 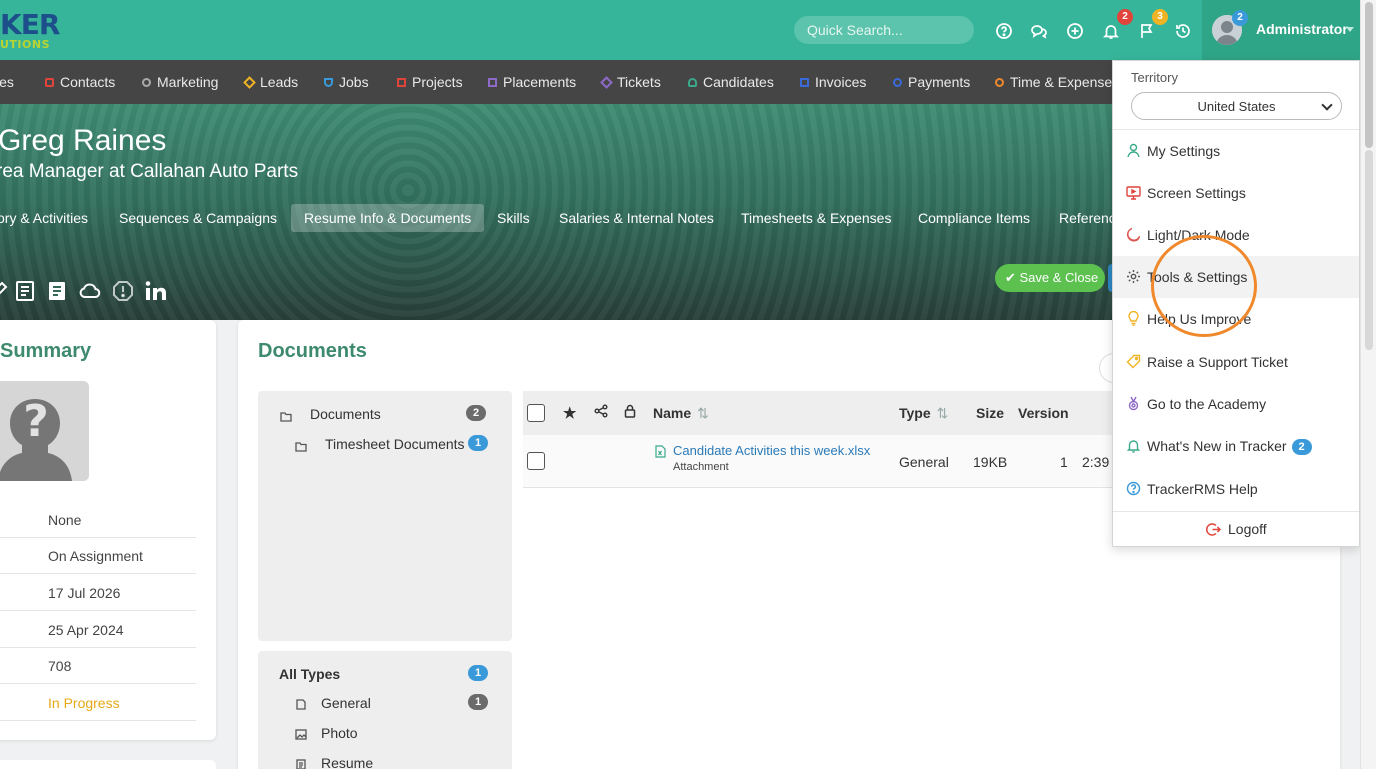 What do you see at coordinates (108, 764) in the screenshot?
I see `second-card` at bounding box center [108, 764].